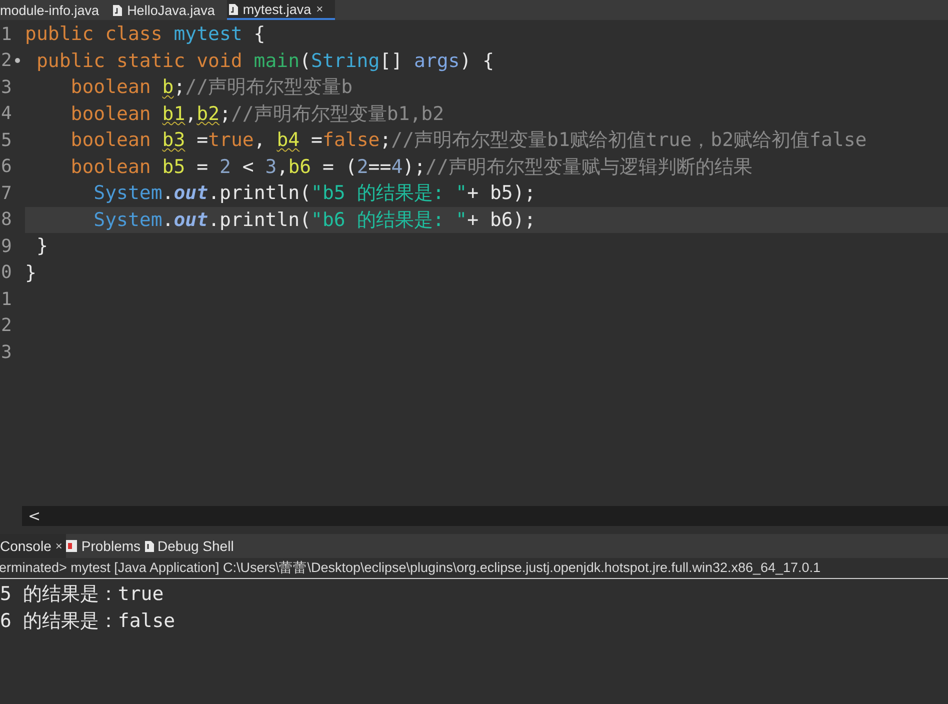 The height and width of the screenshot is (704, 948). What do you see at coordinates (145, 35) in the screenshot?
I see `code-text: public class mytest {` at bounding box center [145, 35].